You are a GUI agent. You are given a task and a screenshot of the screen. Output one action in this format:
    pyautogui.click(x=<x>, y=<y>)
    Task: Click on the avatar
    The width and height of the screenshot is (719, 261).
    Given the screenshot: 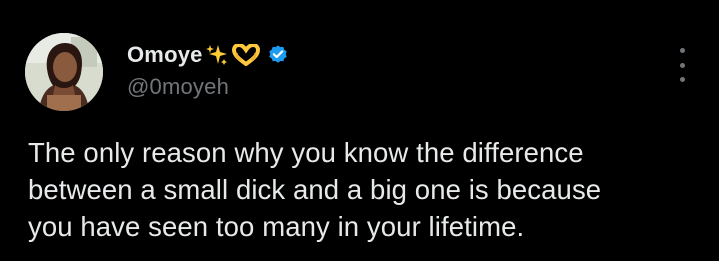 What is the action you would take?
    pyautogui.click(x=64, y=72)
    